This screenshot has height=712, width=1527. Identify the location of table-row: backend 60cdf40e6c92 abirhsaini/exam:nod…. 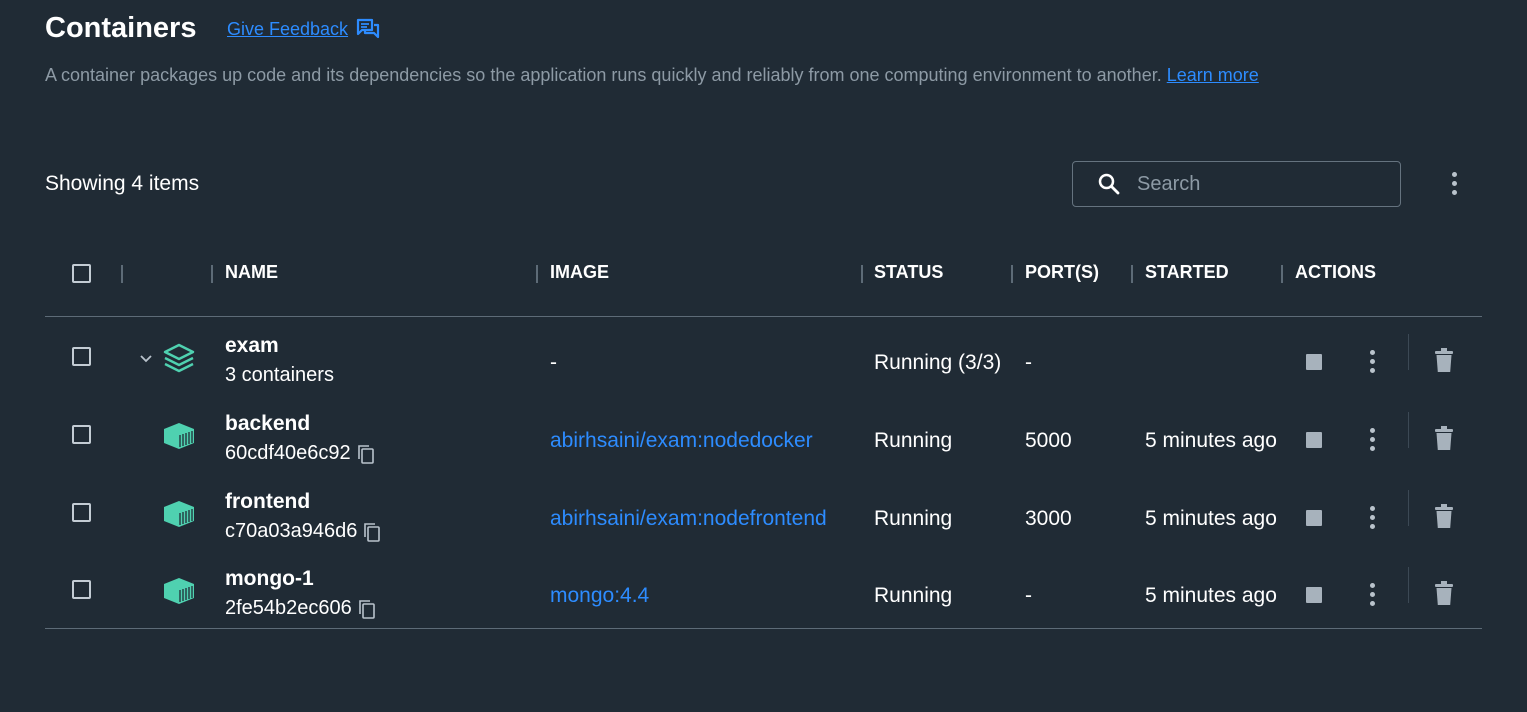
(763, 447).